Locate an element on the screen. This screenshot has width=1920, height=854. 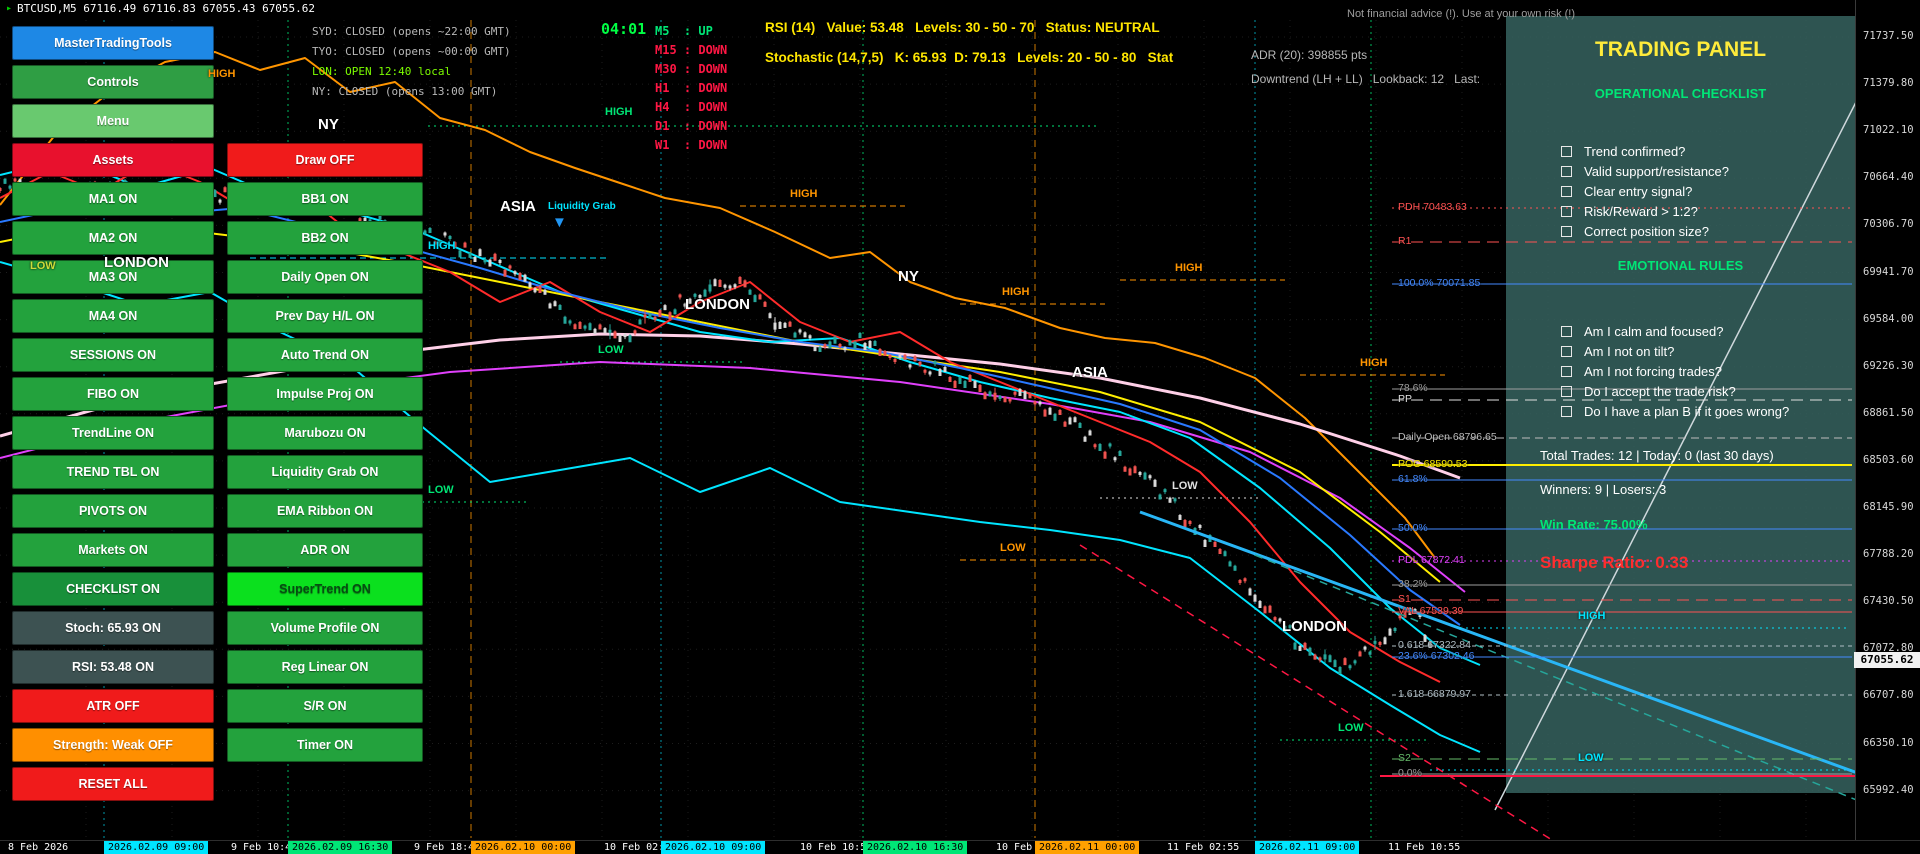
button-reset-all: RESET ALL is located at coordinates (113, 784).